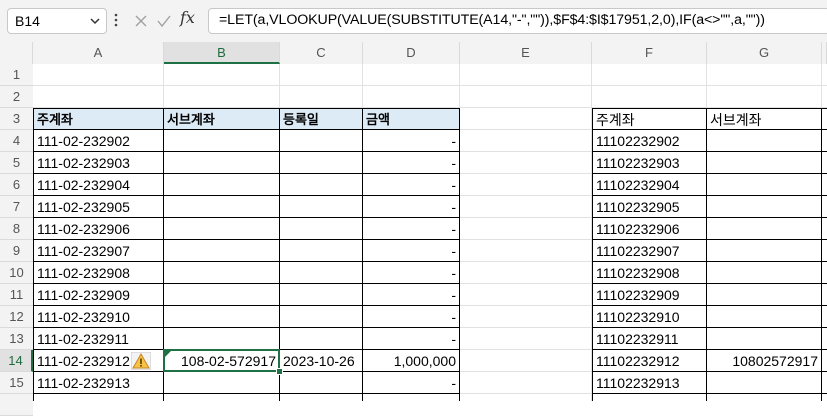 The image size is (827, 416). I want to click on right-table-main-account: 11102232912, so click(649, 361).